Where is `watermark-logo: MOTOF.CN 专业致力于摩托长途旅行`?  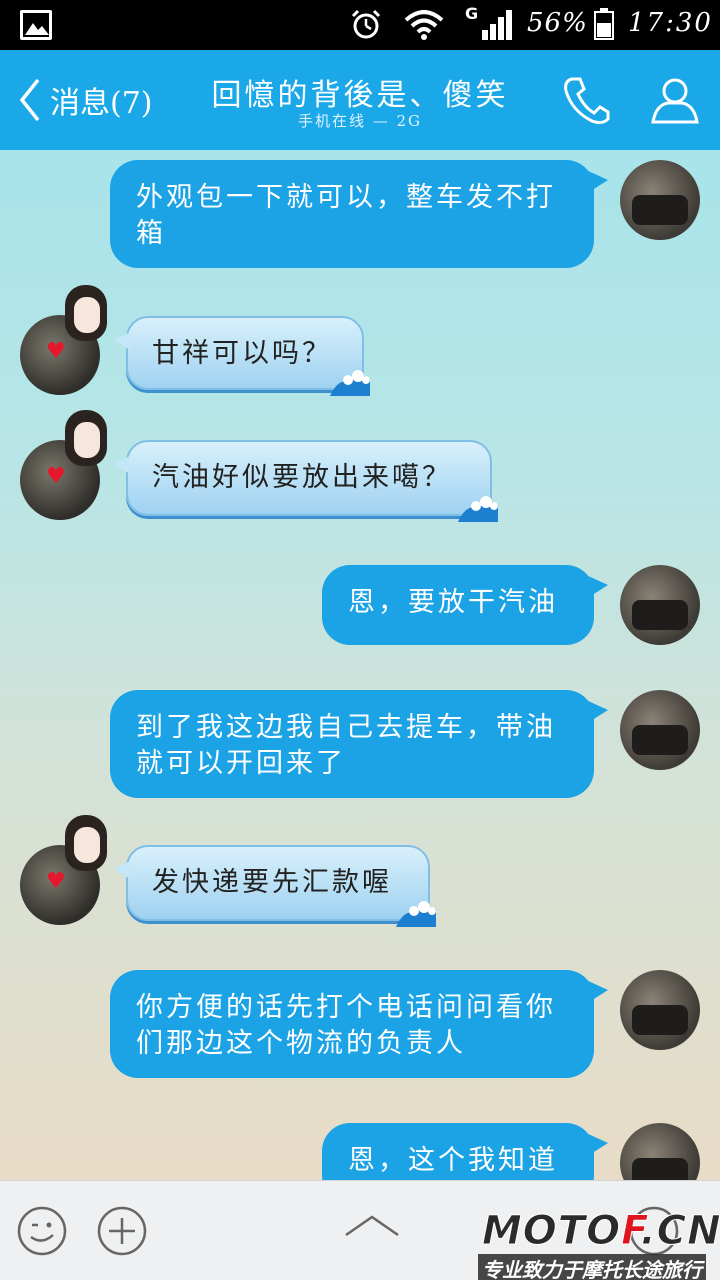
watermark-logo: MOTOF.CN 专业致力于摩托长途旅行 is located at coordinates (599, 1244).